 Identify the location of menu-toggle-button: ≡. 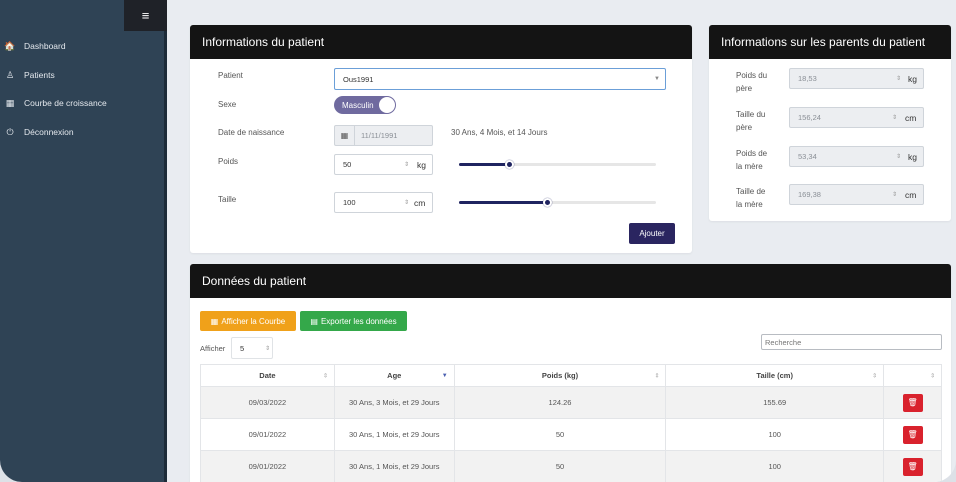
(145, 15).